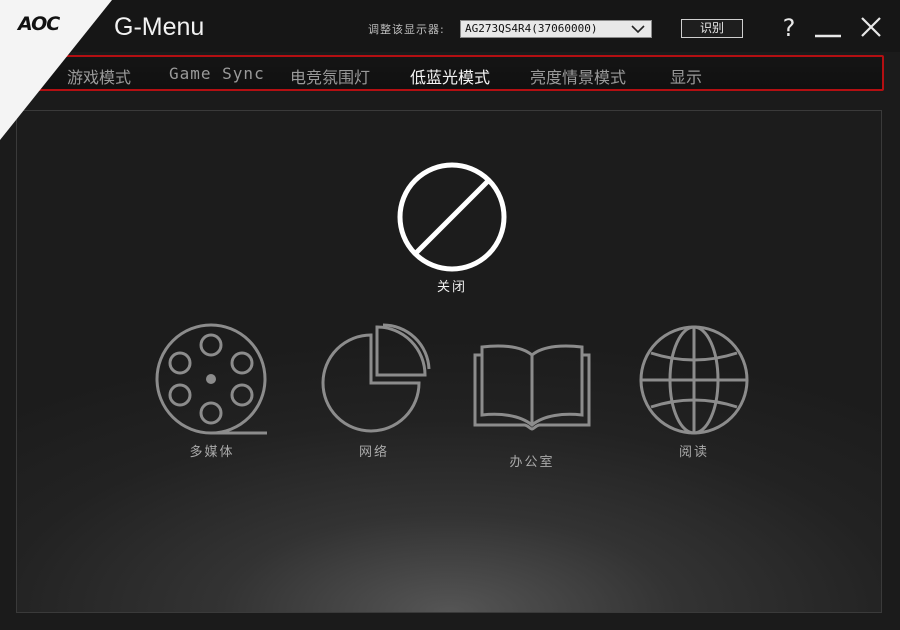  What do you see at coordinates (638, 29) in the screenshot?
I see `chevron-down-icon` at bounding box center [638, 29].